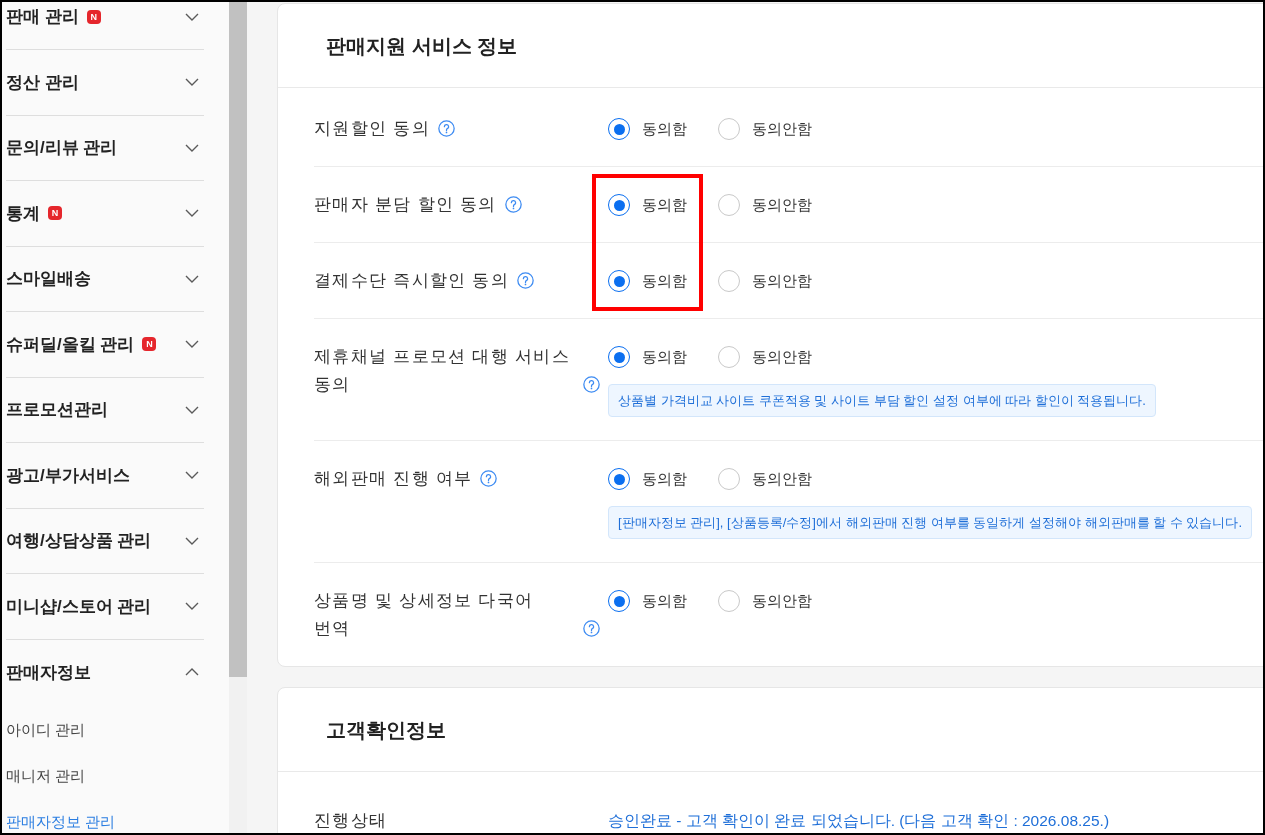 The height and width of the screenshot is (835, 1265). I want to click on info-note: [판매자정보 관리], [상품등록/수정]에서 해외판매 진행 여부를 동일하게 설정해야 해외판매를 할 수 있습니다., so click(930, 522).